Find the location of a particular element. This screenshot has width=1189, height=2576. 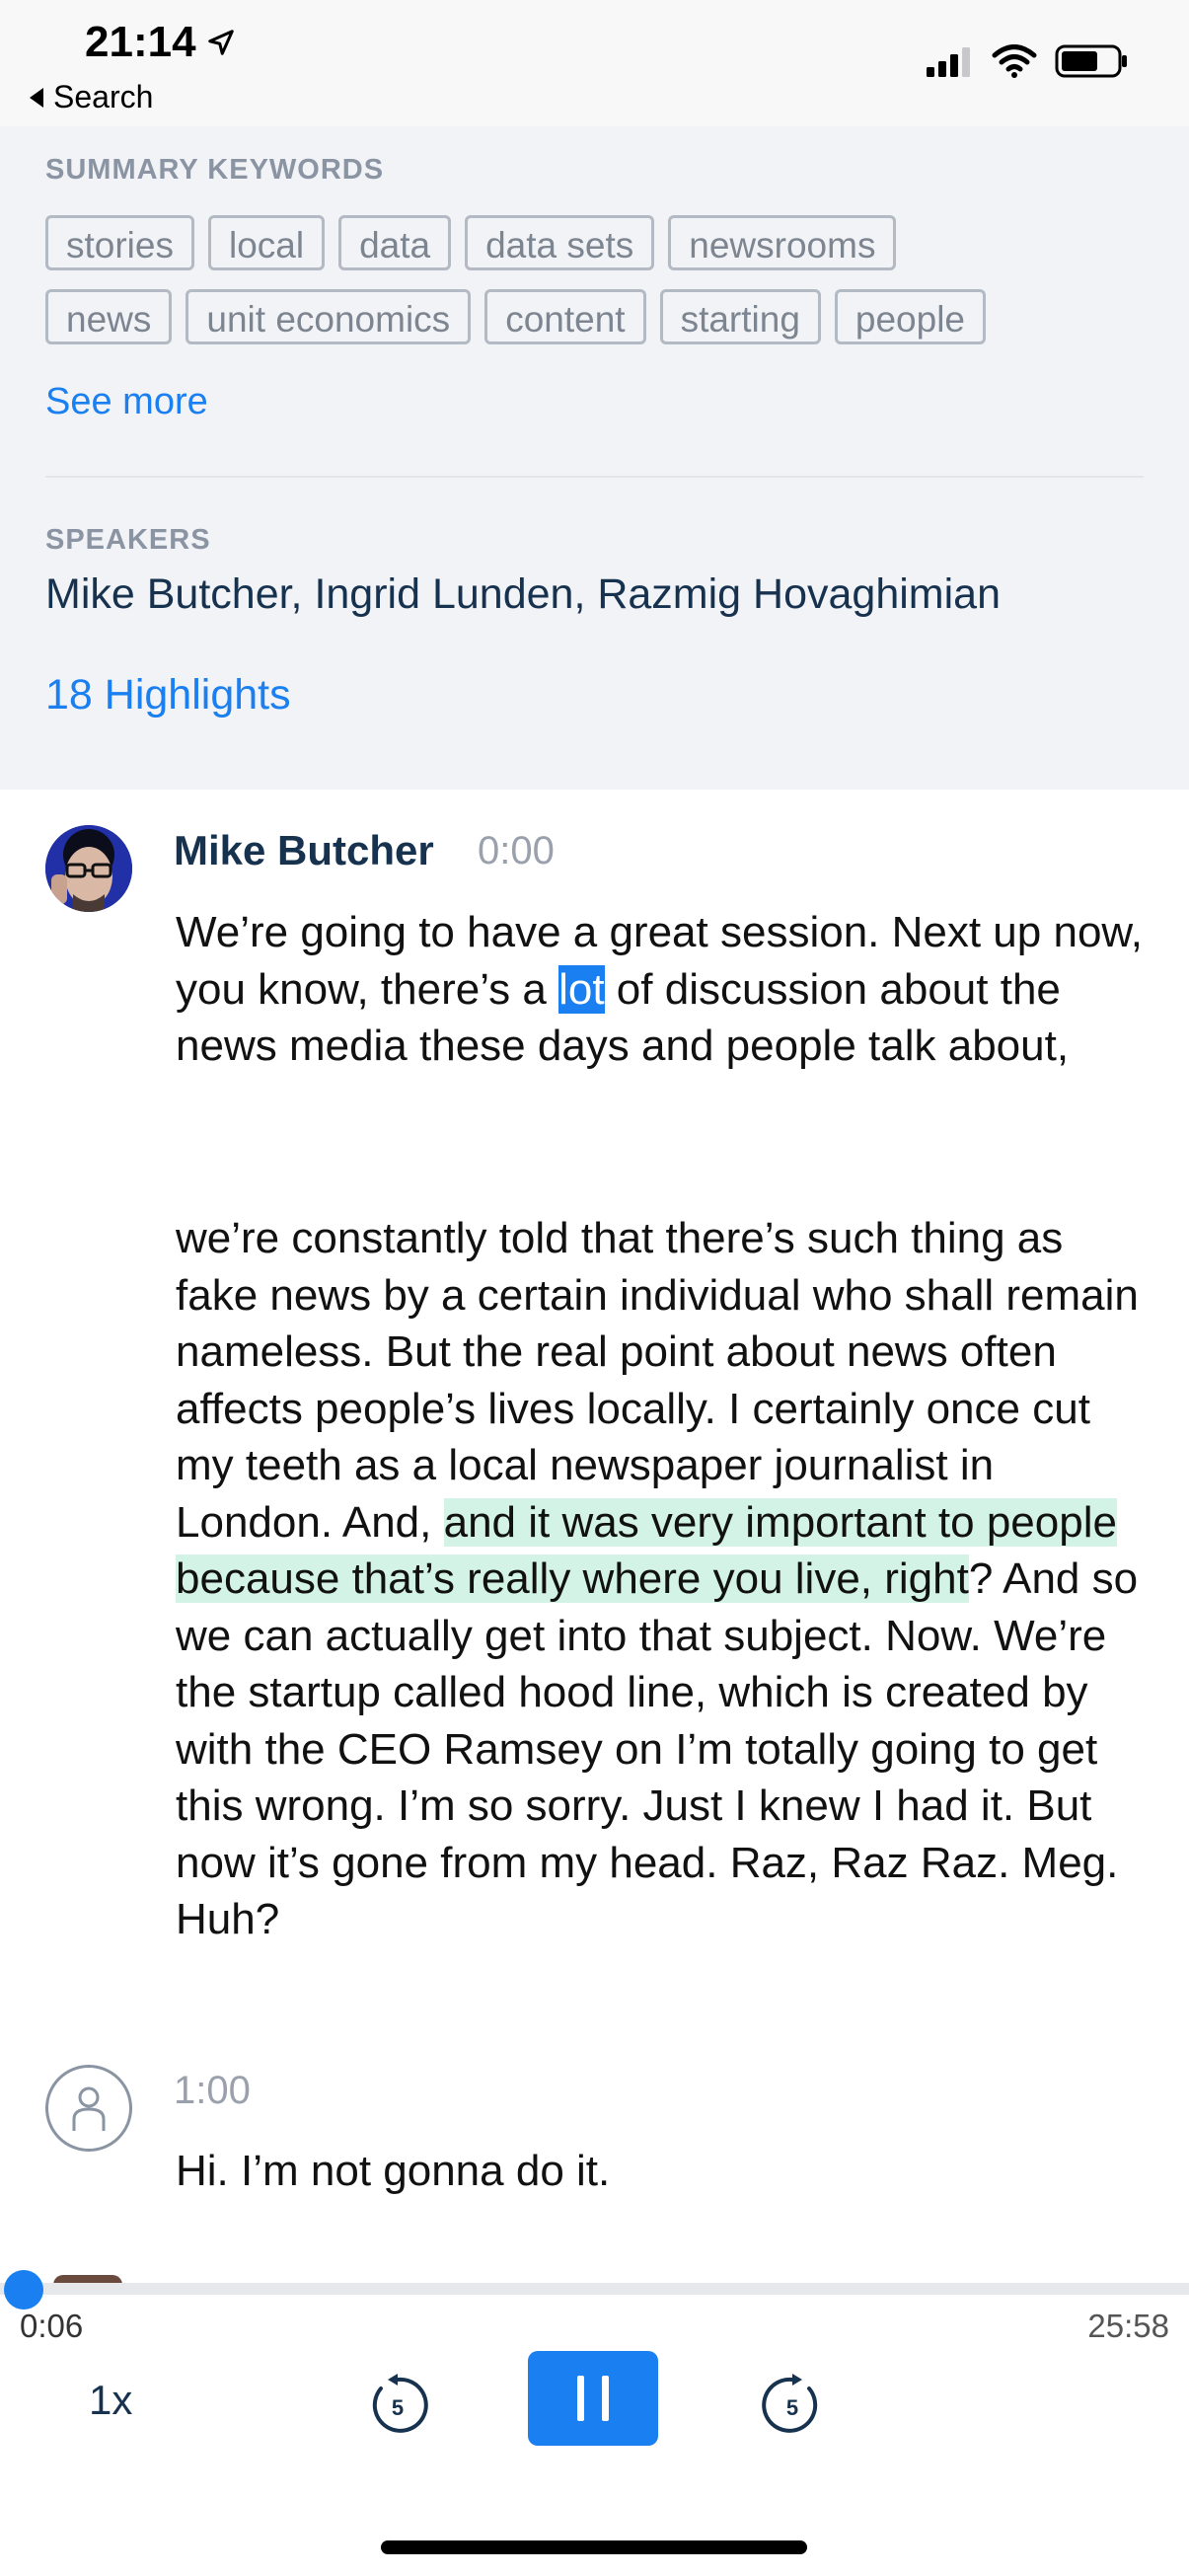

signal-icon is located at coordinates (948, 62).